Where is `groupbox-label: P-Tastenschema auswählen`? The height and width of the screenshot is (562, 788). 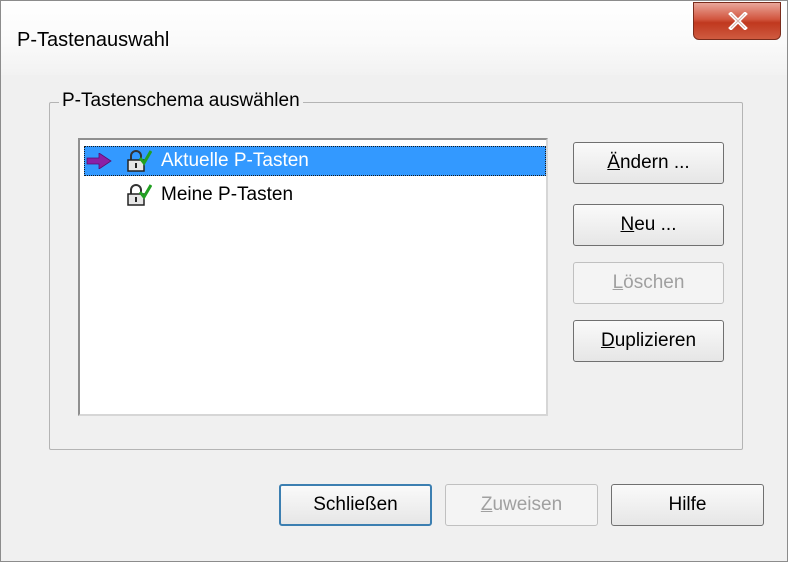
groupbox-label: P-Tastenschema auswählen is located at coordinates (181, 101).